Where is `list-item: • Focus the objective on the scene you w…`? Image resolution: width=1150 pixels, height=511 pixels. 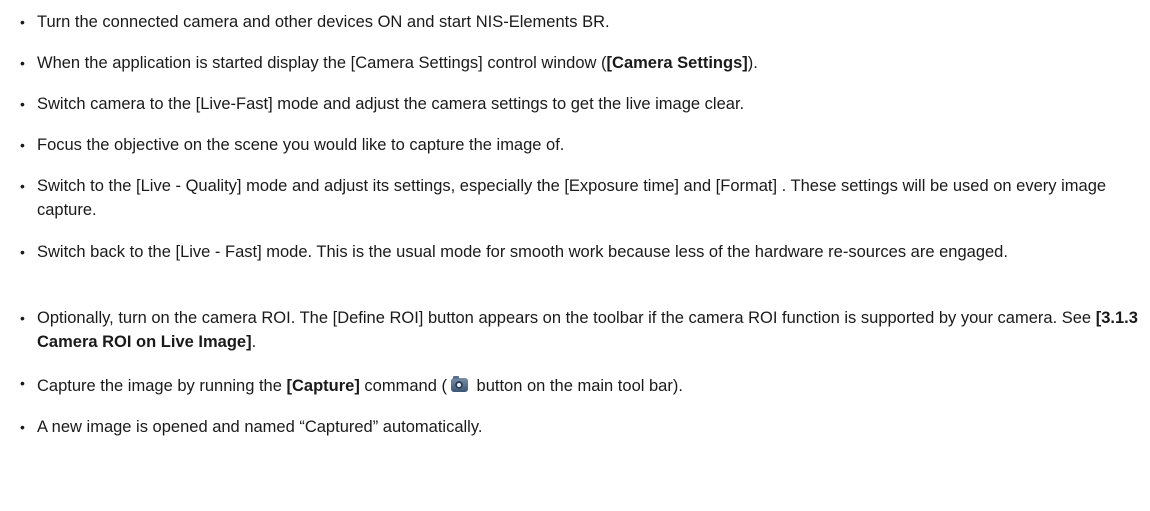
list-item: • Focus the objective on the scene you w… is located at coordinates (583, 145).